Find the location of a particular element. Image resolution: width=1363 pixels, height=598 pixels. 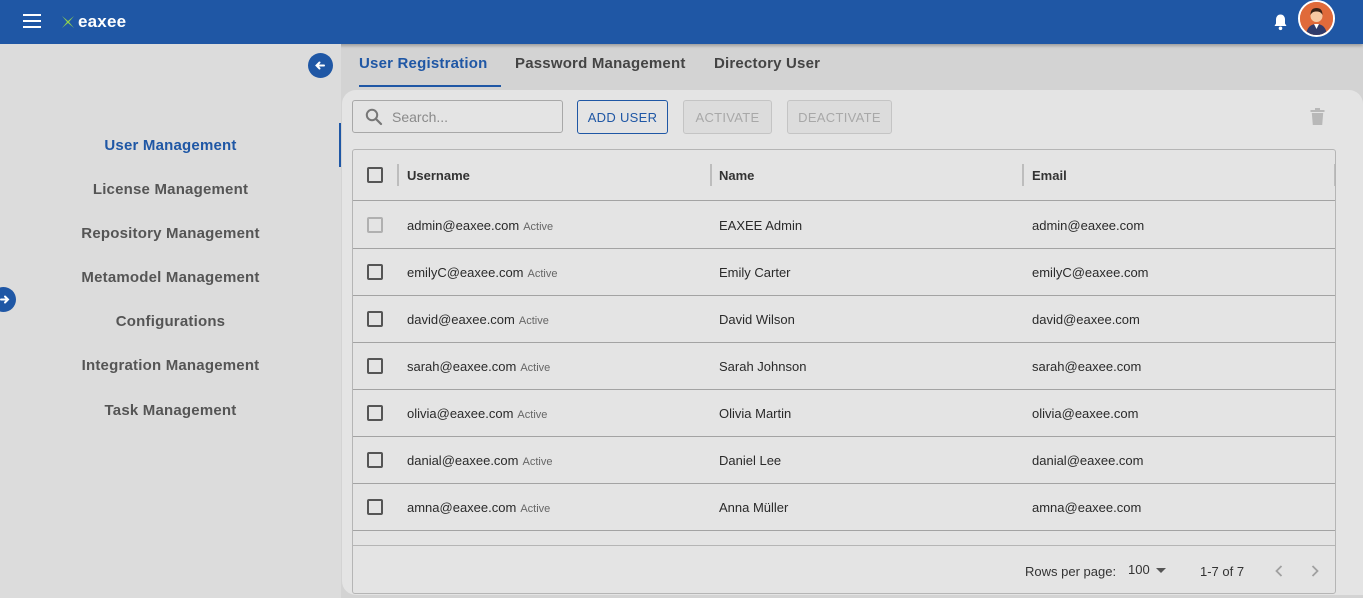

email-cell: david@eaxee.com is located at coordinates (1086, 319).